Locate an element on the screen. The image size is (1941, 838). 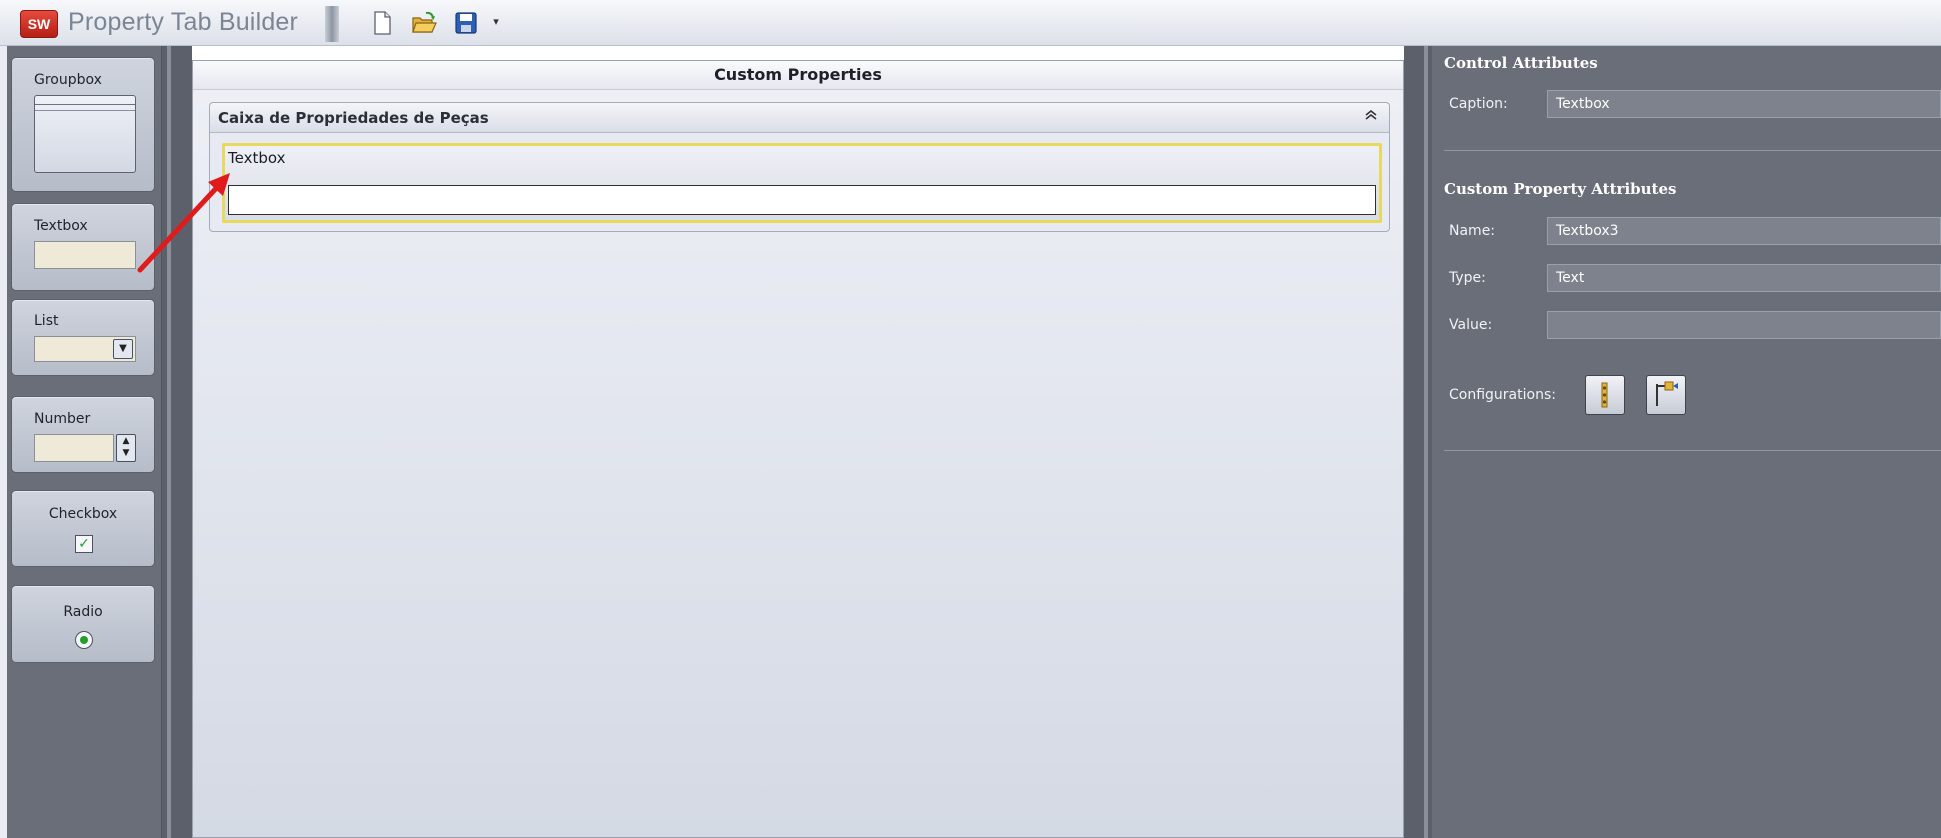
toolbox-checkbox-label: Checkbox is located at coordinates (83, 514).